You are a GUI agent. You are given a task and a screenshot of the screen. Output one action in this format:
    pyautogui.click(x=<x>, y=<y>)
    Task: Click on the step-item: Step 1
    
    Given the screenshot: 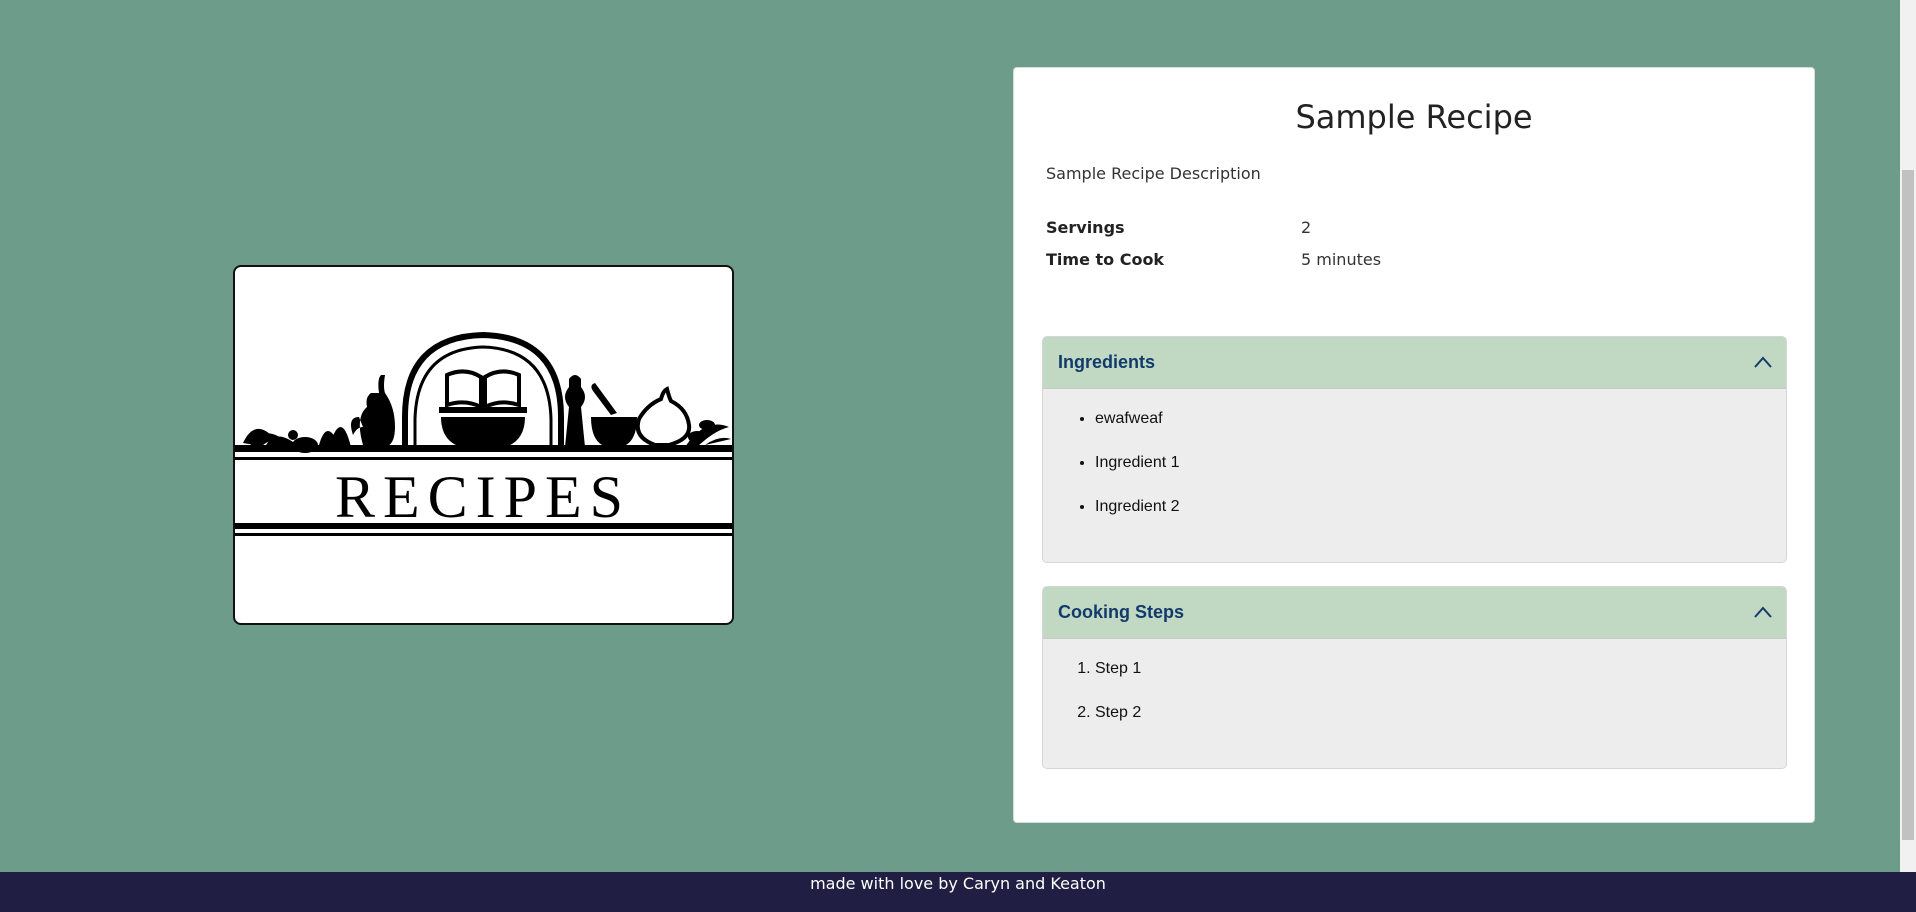 What is the action you would take?
    pyautogui.click(x=1440, y=681)
    